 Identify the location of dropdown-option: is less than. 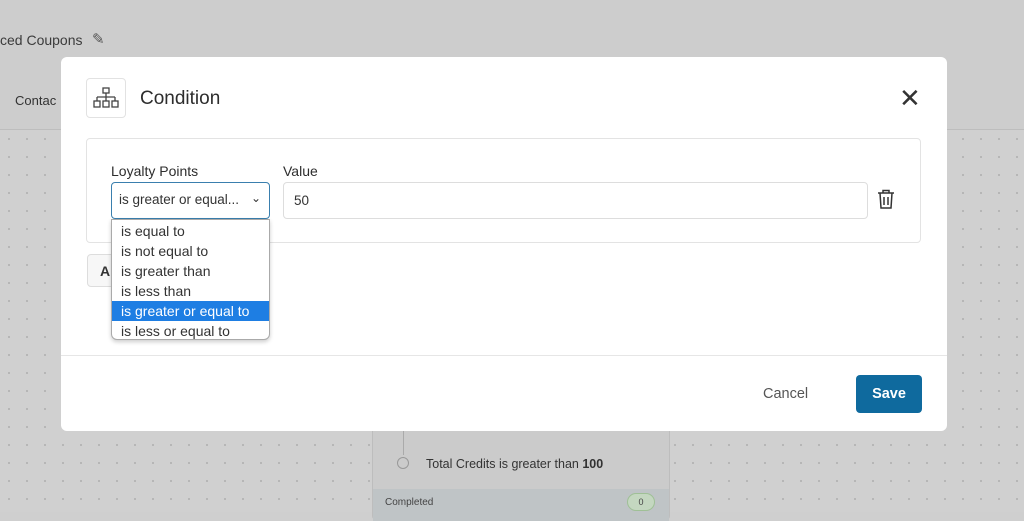
(190, 291).